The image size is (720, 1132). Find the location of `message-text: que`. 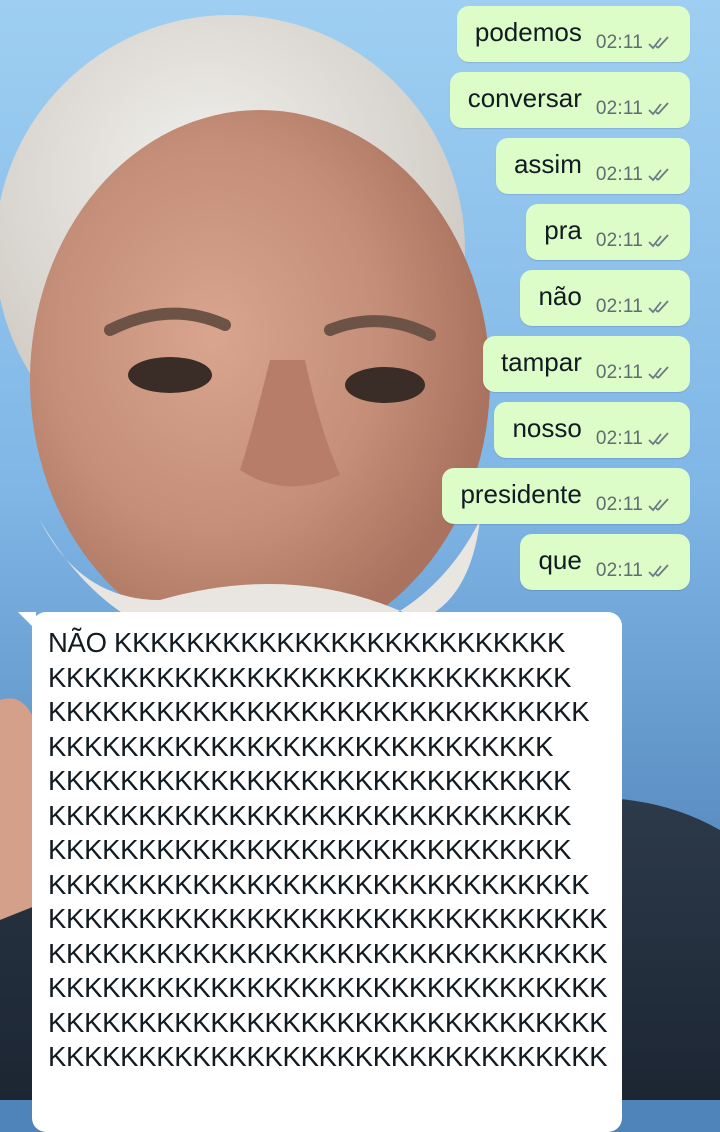

message-text: que is located at coordinates (560, 559).